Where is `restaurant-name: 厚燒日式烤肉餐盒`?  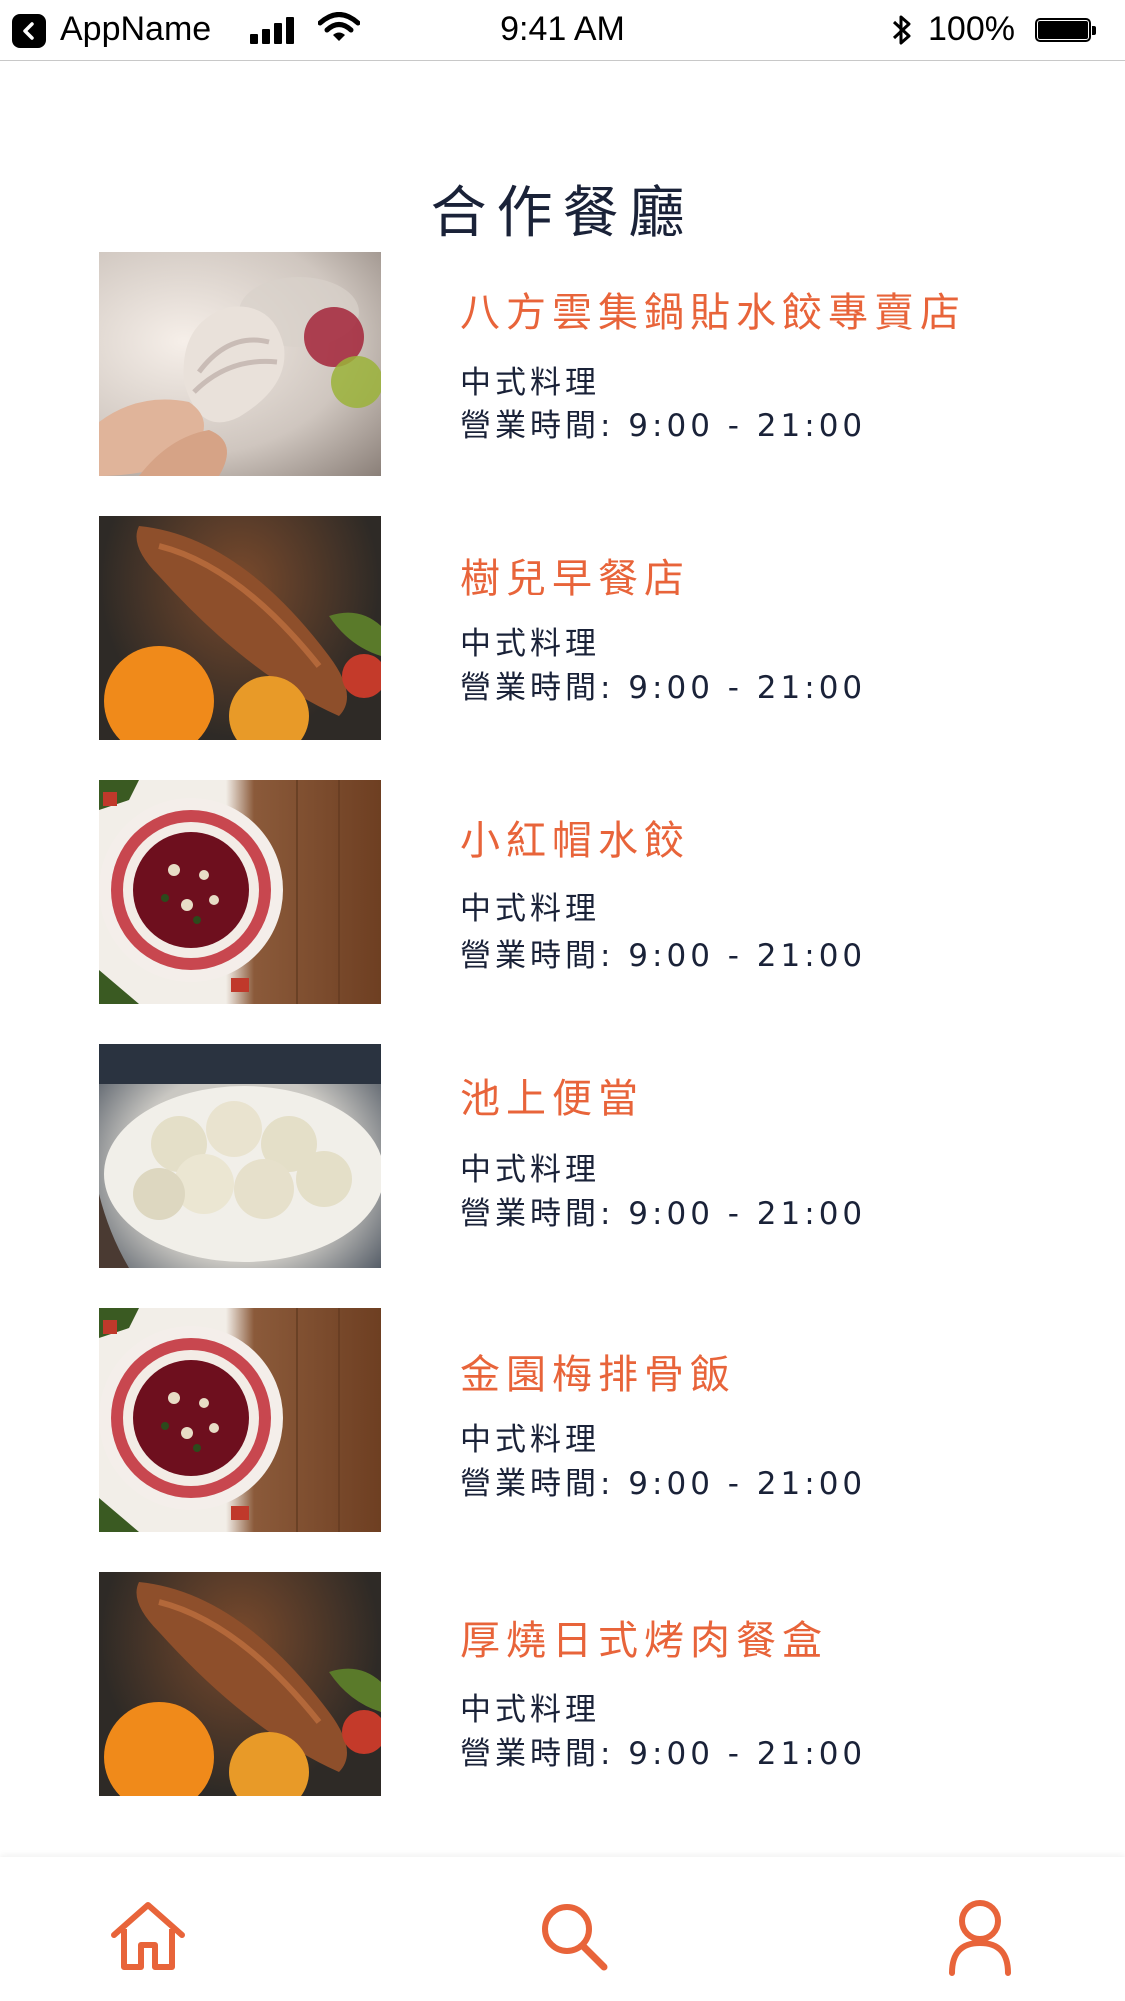 restaurant-name: 厚燒日式烤肉餐盒 is located at coordinates (644, 1641).